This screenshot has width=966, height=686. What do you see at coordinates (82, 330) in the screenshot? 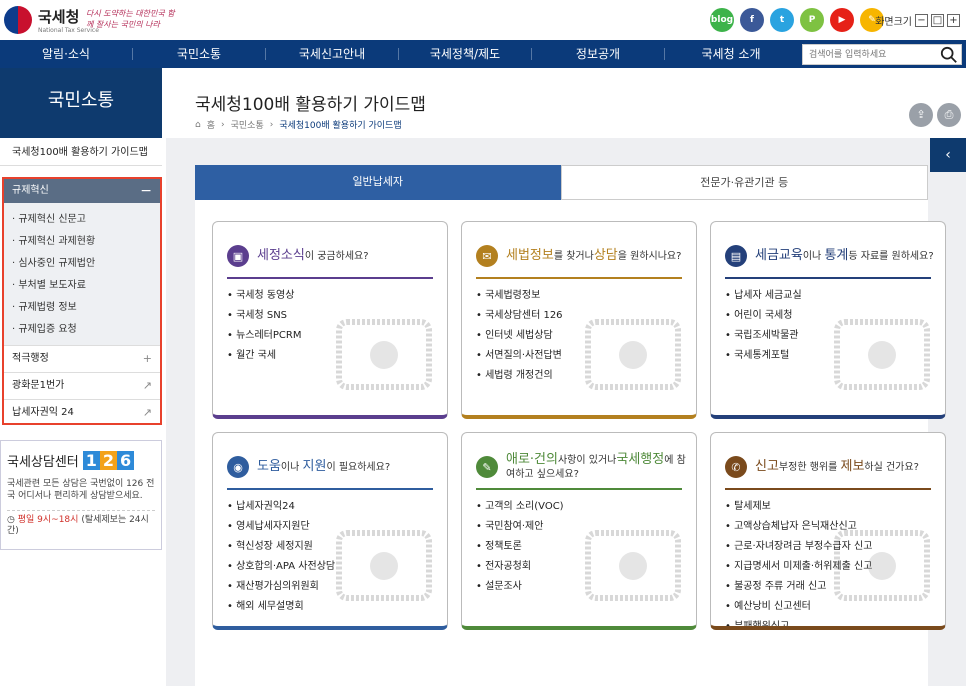
I see `lnb-subitem: · 규제입증 요청` at bounding box center [82, 330].